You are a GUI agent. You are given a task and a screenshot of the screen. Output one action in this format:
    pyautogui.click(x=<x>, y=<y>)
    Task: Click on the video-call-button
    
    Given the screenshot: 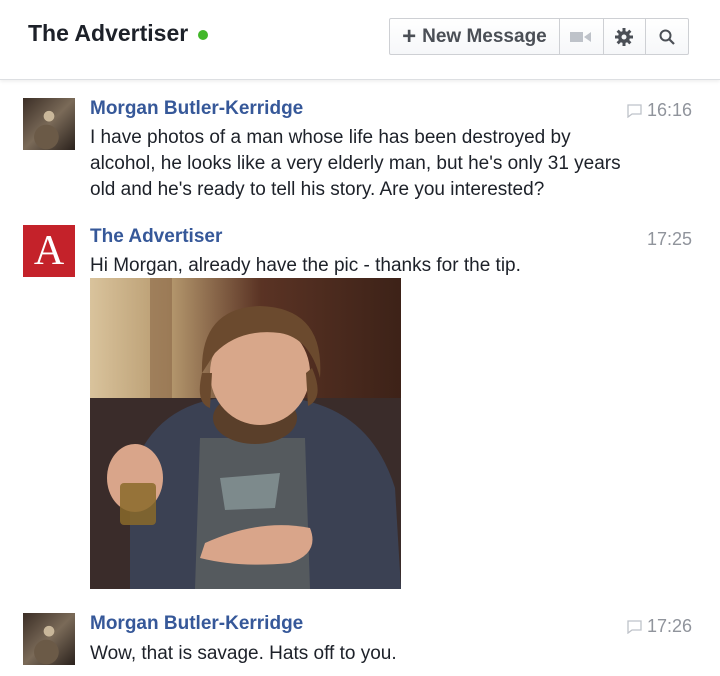 What is the action you would take?
    pyautogui.click(x=580, y=36)
    